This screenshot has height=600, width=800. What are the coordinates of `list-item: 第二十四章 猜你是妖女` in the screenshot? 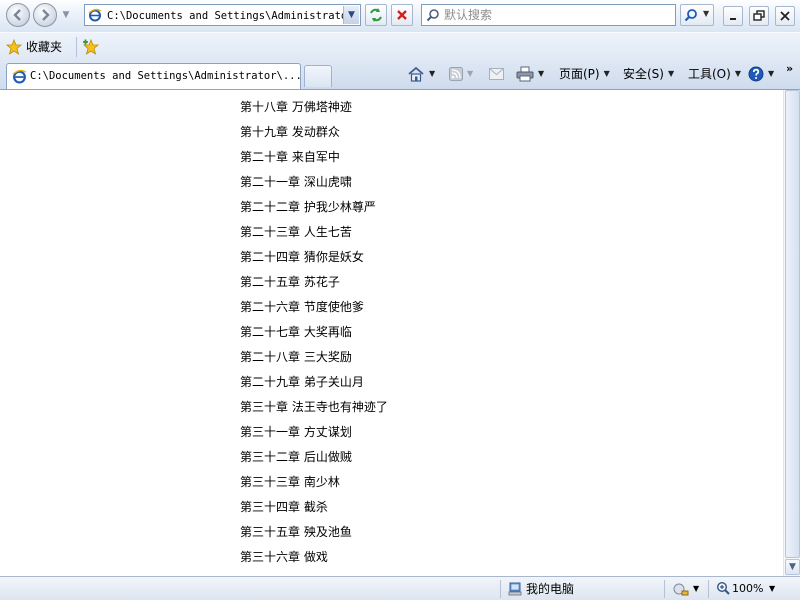 It's located at (314, 258).